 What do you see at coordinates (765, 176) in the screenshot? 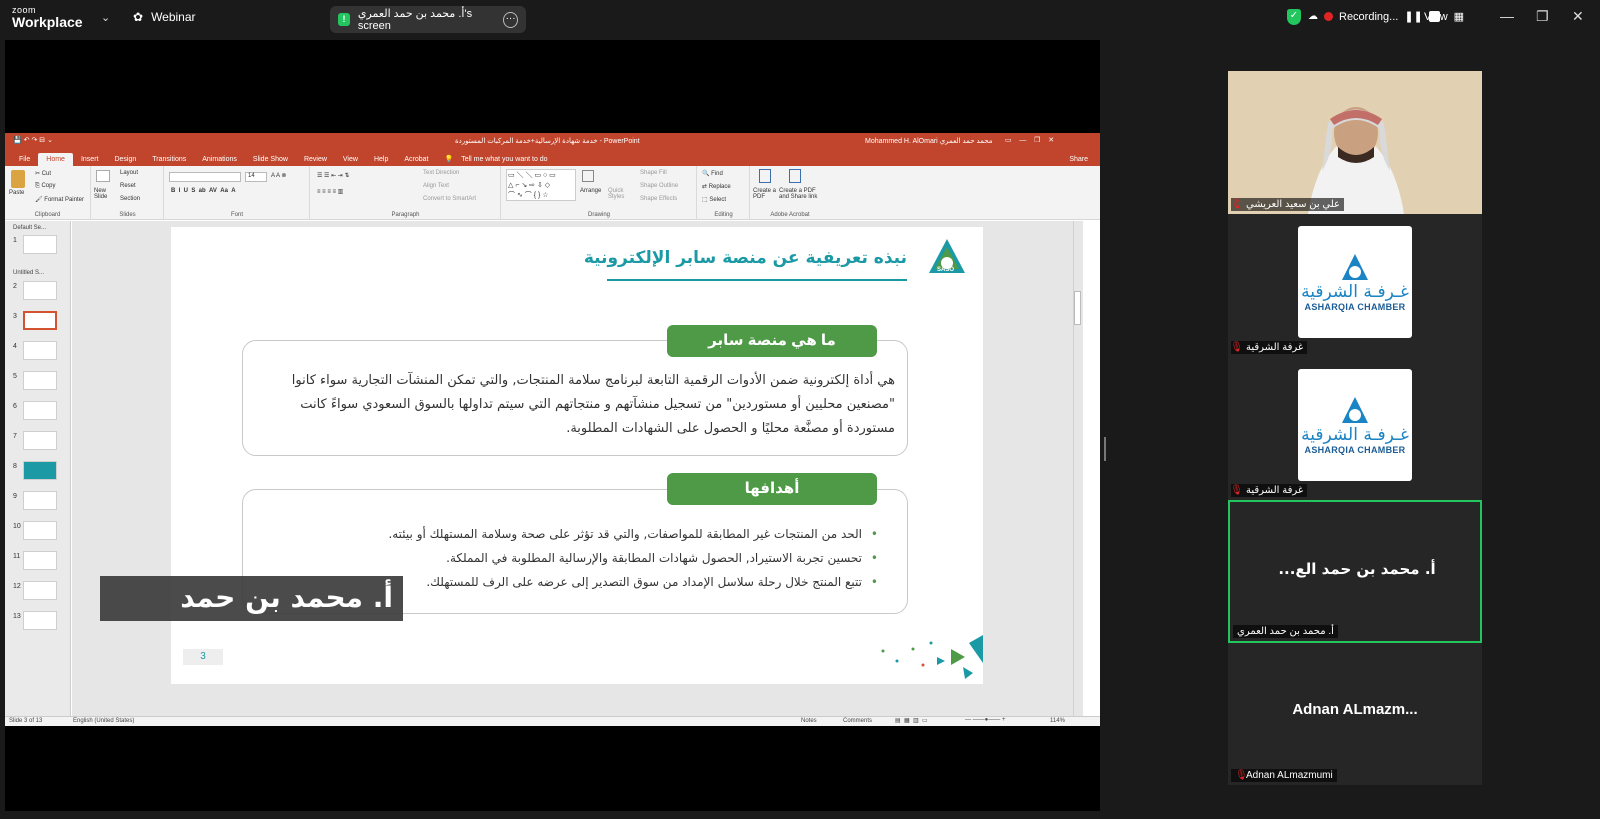
I see `create-pdf-icon` at bounding box center [765, 176].